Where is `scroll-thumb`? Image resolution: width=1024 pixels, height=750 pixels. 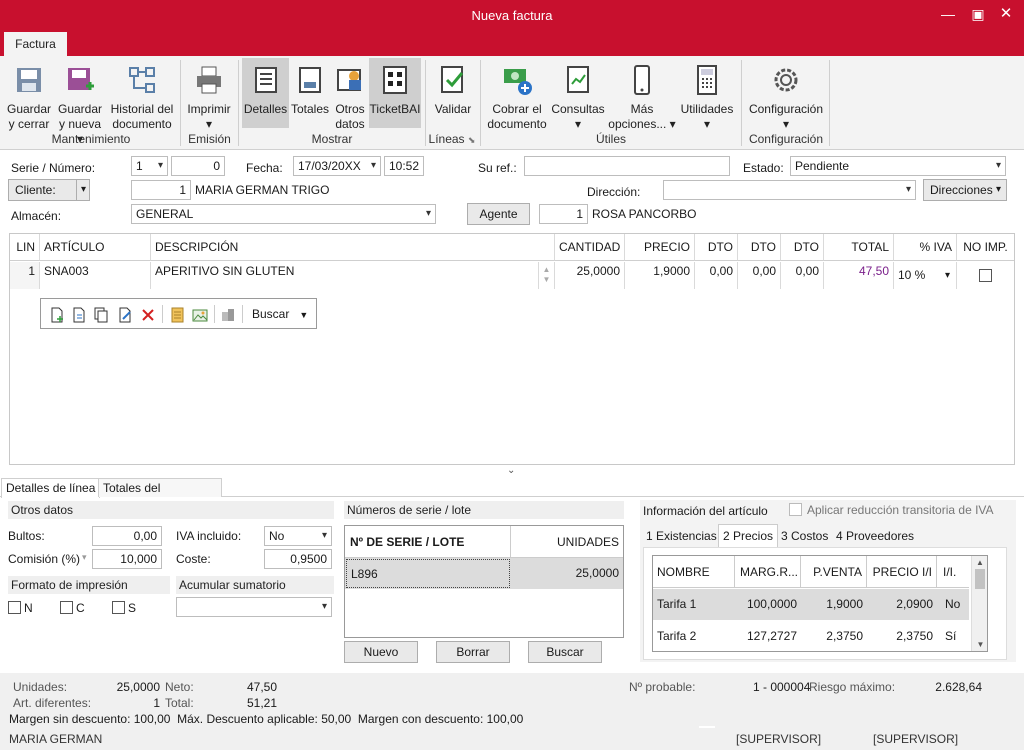
scroll-thumb is located at coordinates (980, 579).